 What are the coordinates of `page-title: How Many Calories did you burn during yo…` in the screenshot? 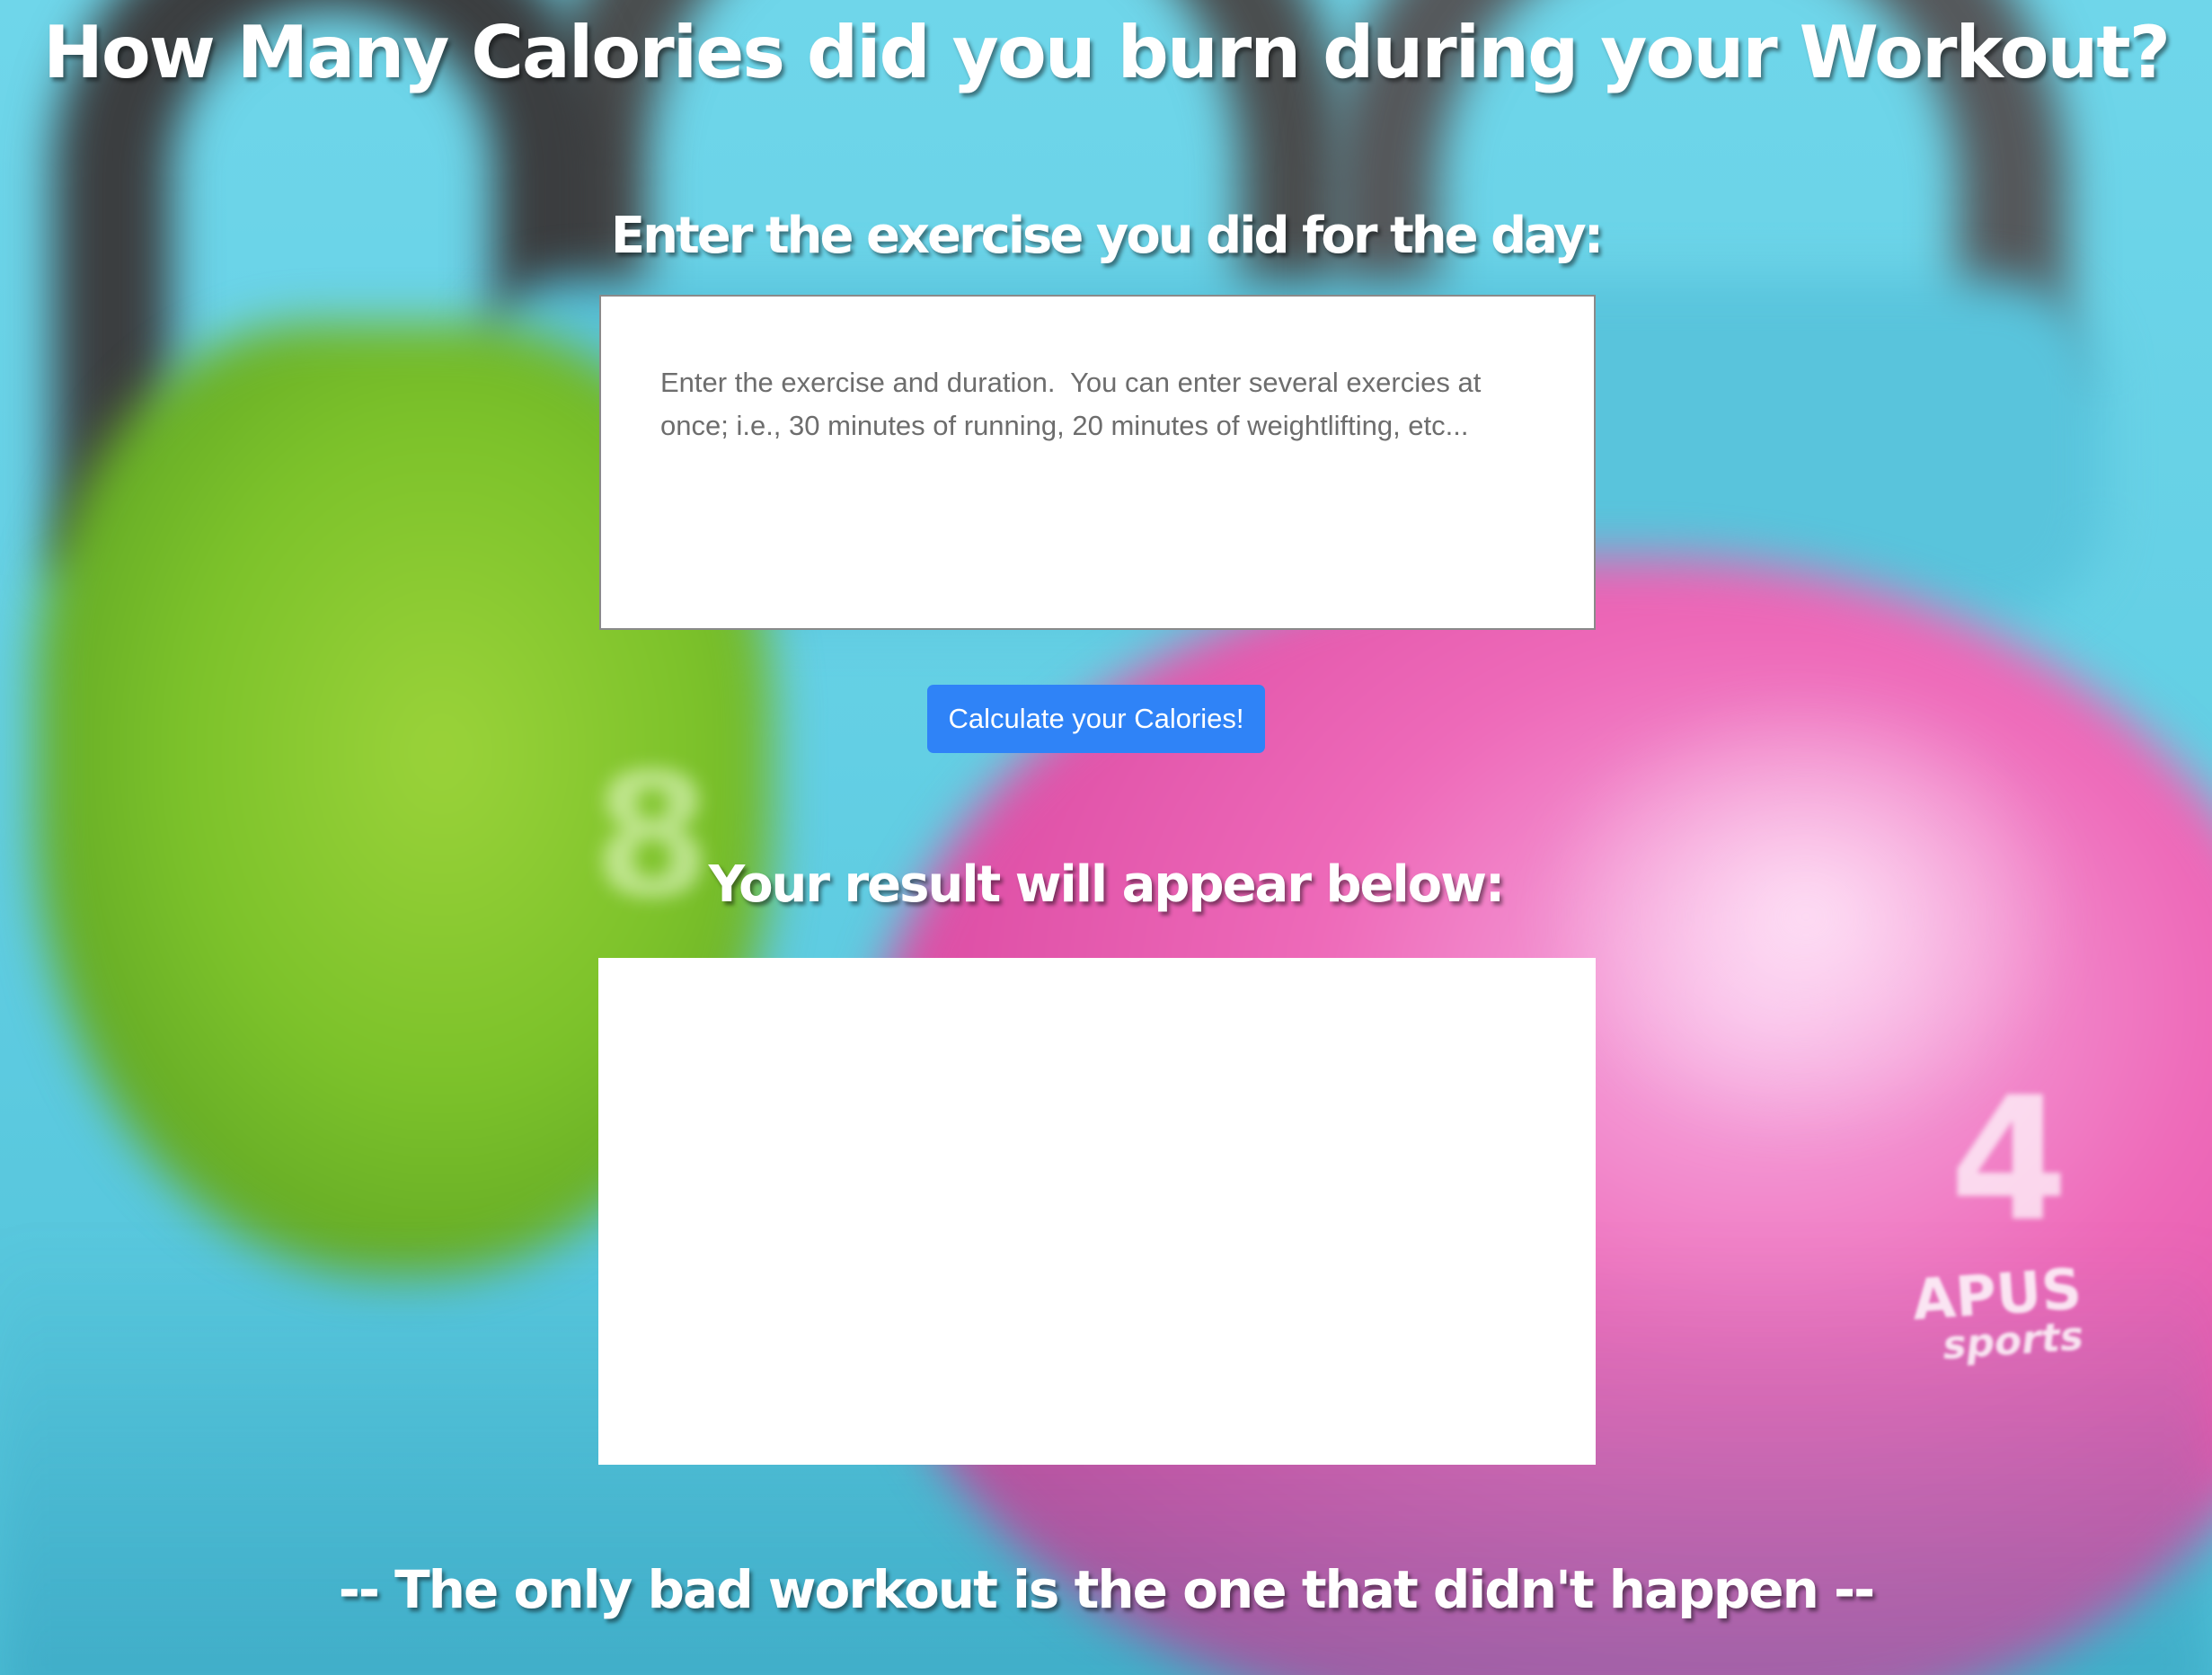 It's located at (1107, 53).